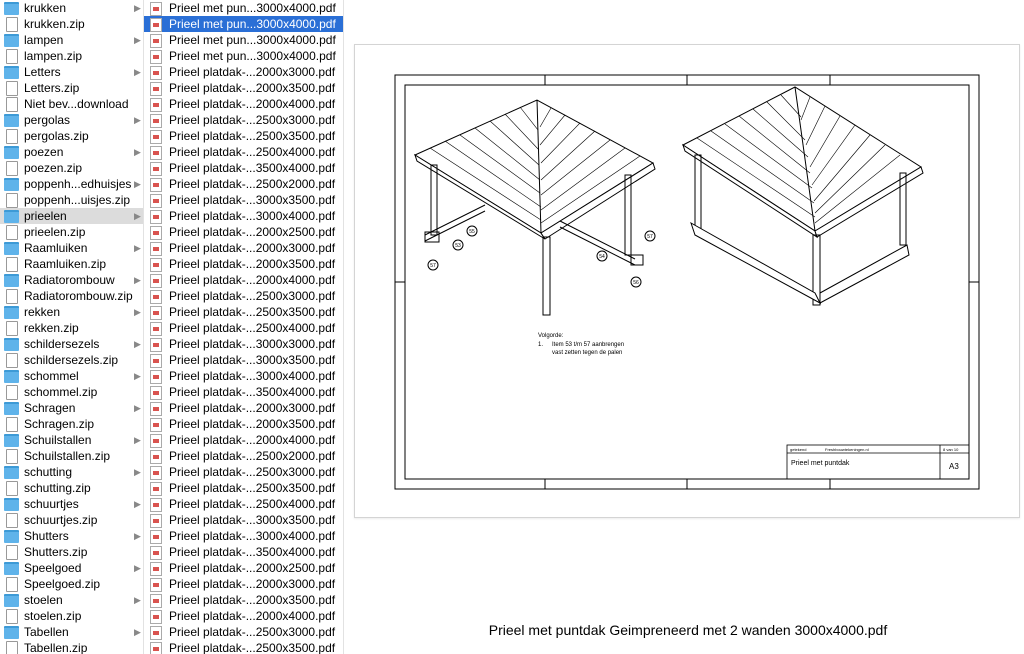  I want to click on sidebar-item: schutting.zip, so click(71, 488).